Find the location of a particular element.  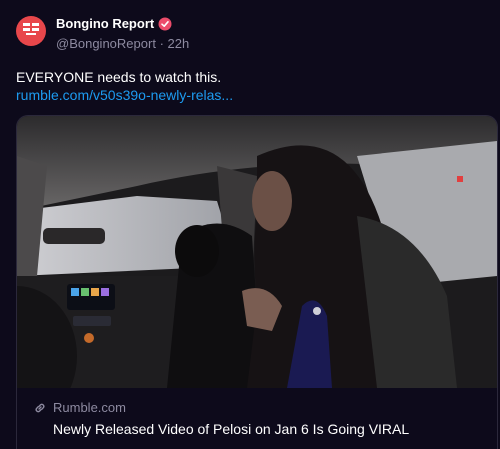

link-chain-icon is located at coordinates (40, 408).